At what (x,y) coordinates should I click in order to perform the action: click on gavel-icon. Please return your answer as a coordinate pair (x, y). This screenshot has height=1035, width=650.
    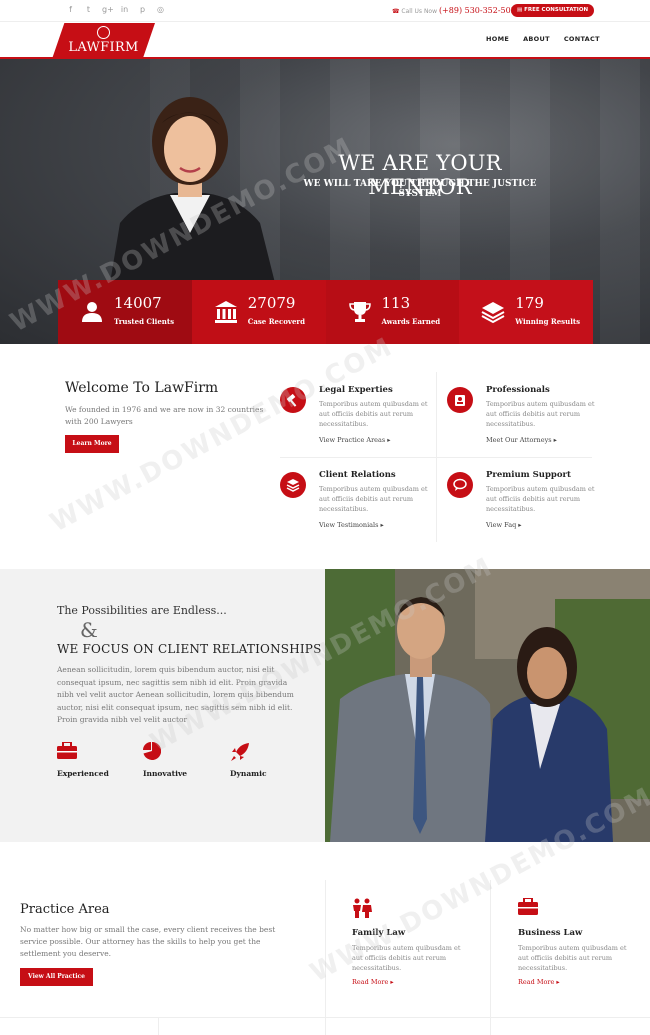
    Looking at the image, I should click on (291, 400).